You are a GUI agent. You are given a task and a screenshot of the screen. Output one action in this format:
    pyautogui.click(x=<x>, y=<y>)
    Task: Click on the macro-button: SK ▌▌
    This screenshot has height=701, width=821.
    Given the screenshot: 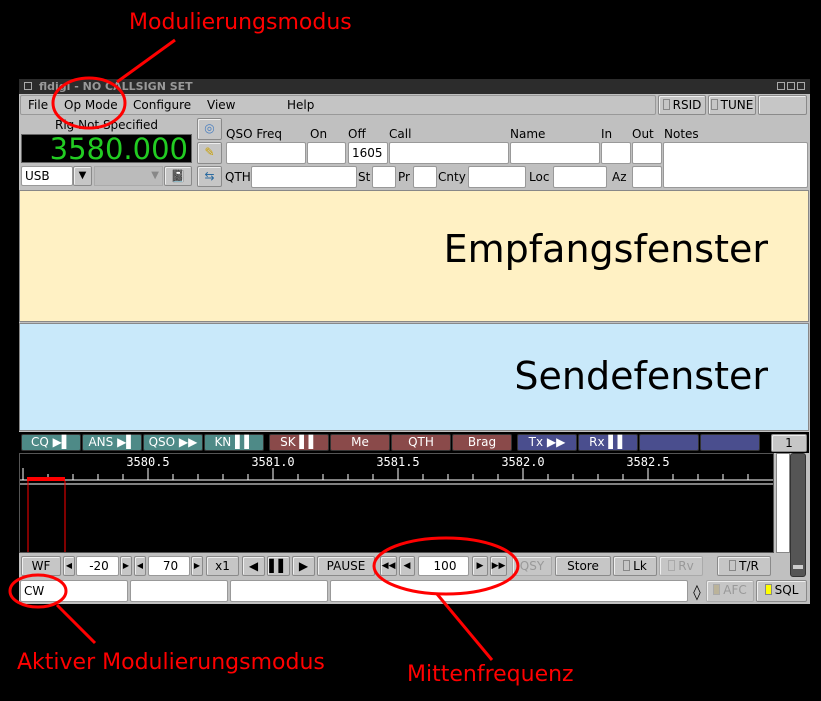 What is the action you would take?
    pyautogui.click(x=299, y=442)
    